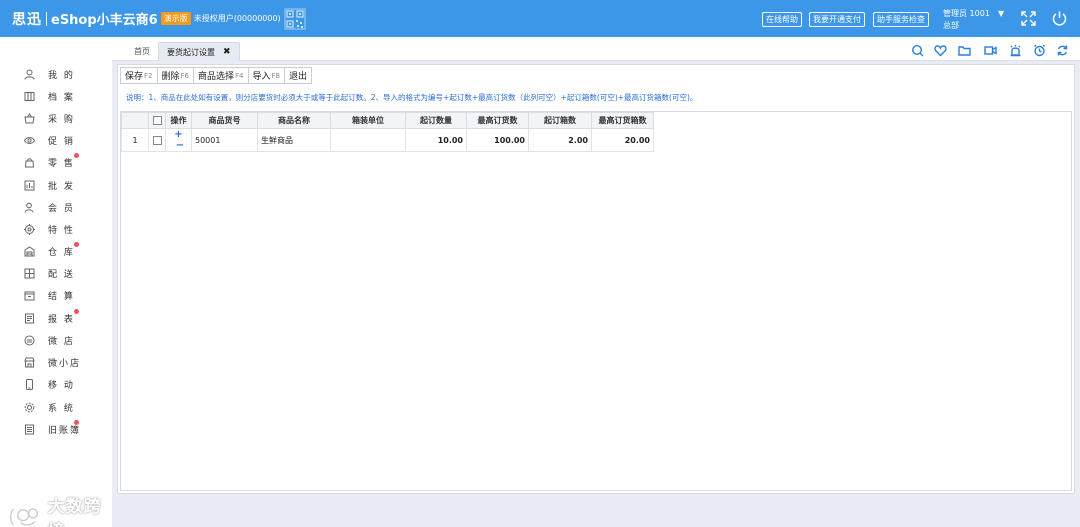 The width and height of the screenshot is (1080, 527). I want to click on sidebar-item-label: 采 购, so click(61, 119).